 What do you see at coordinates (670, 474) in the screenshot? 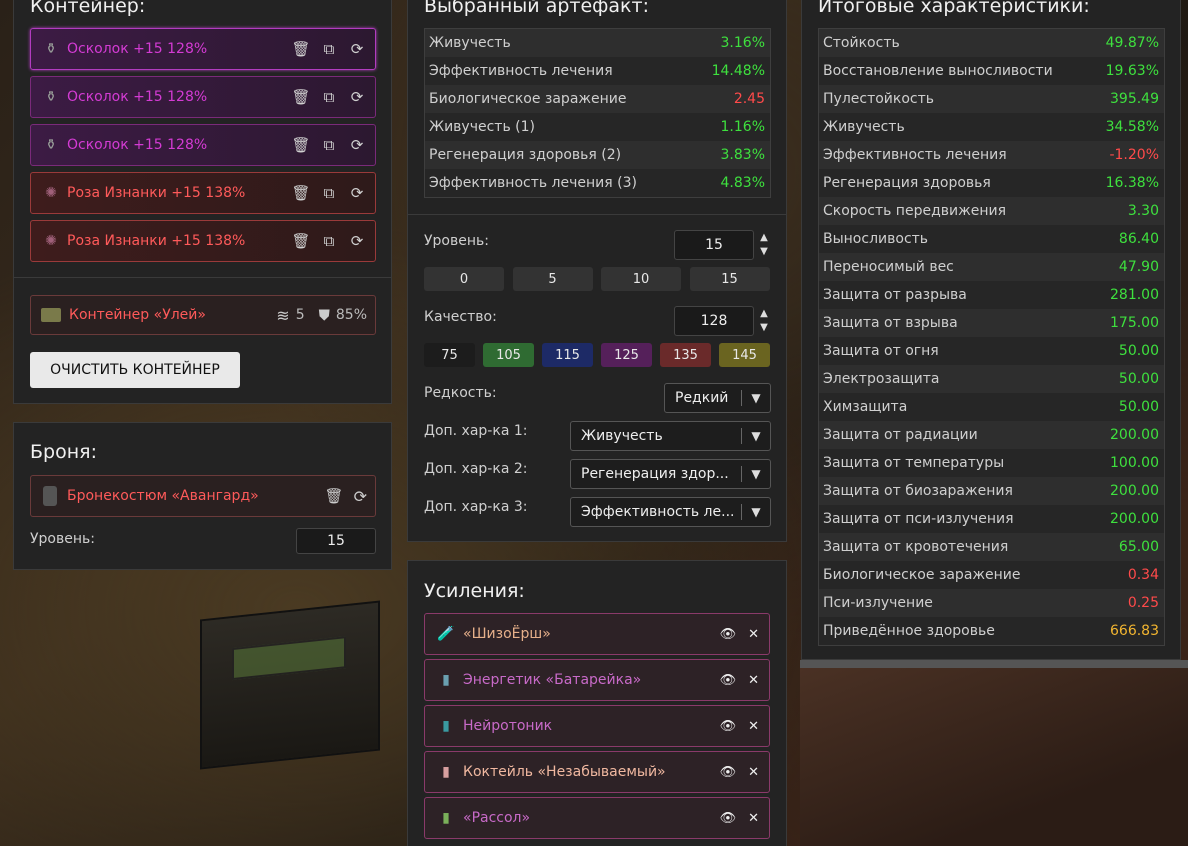
I see `extra2-select: Регенерация здор... ▼` at bounding box center [670, 474].